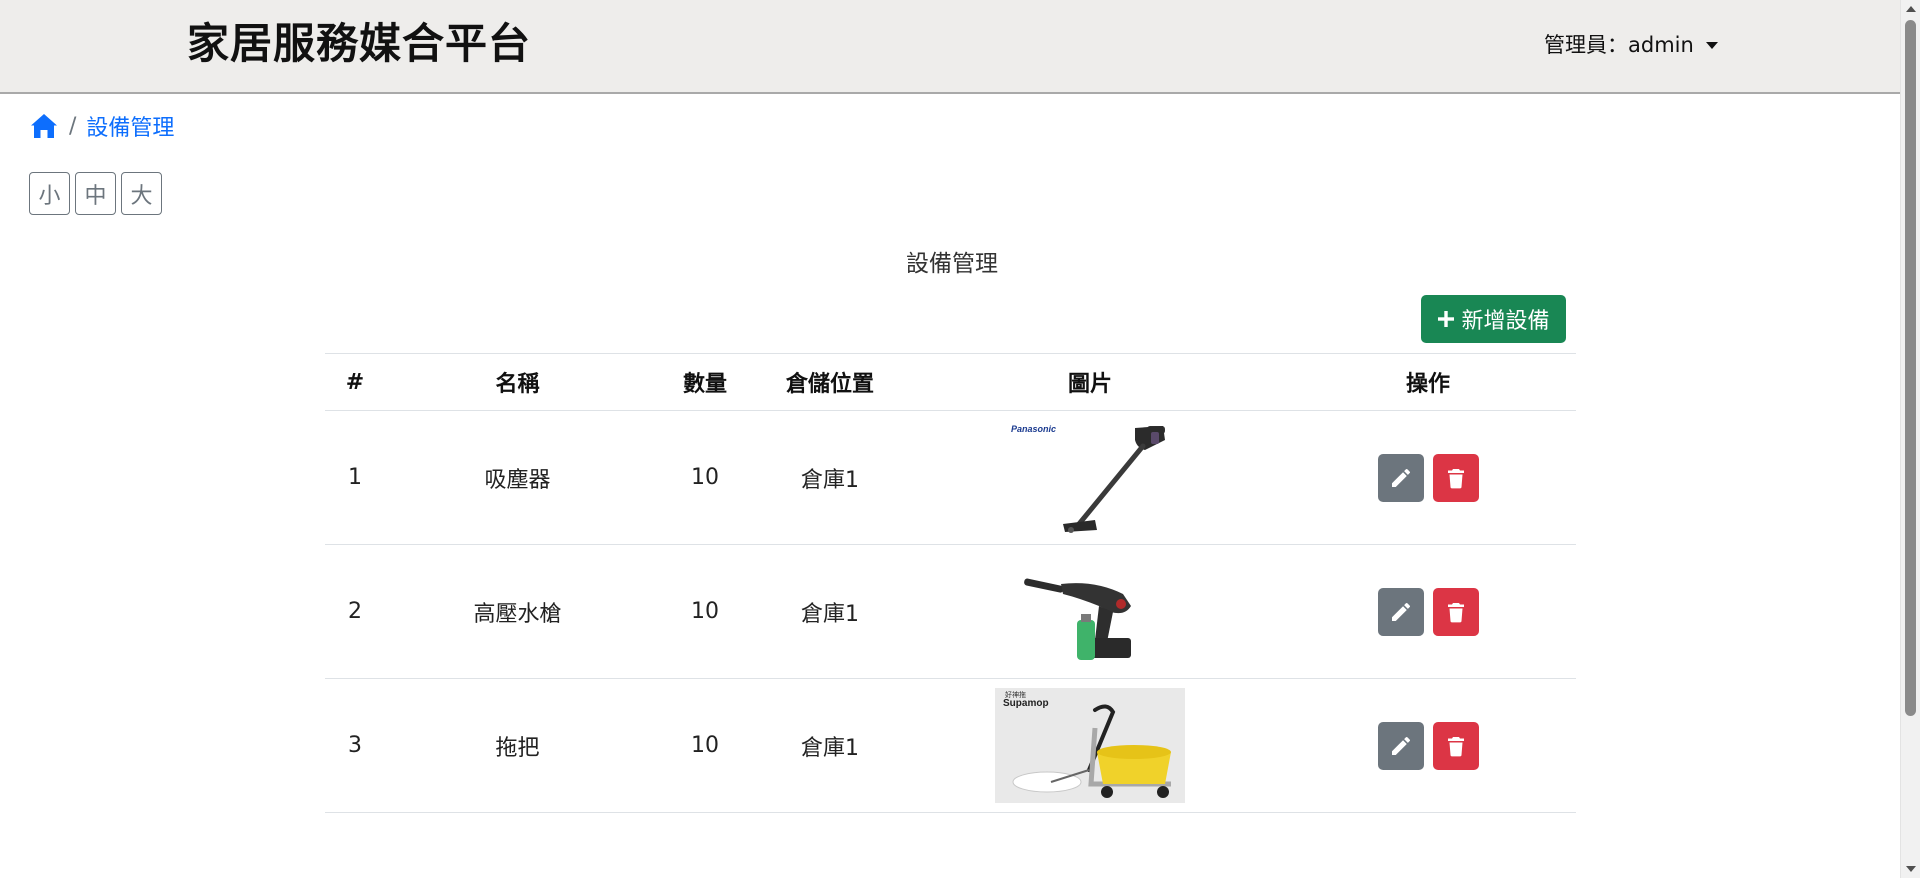 The width and height of the screenshot is (1920, 878). What do you see at coordinates (1619, 45) in the screenshot?
I see `user-menu-label: 管理員：admin` at bounding box center [1619, 45].